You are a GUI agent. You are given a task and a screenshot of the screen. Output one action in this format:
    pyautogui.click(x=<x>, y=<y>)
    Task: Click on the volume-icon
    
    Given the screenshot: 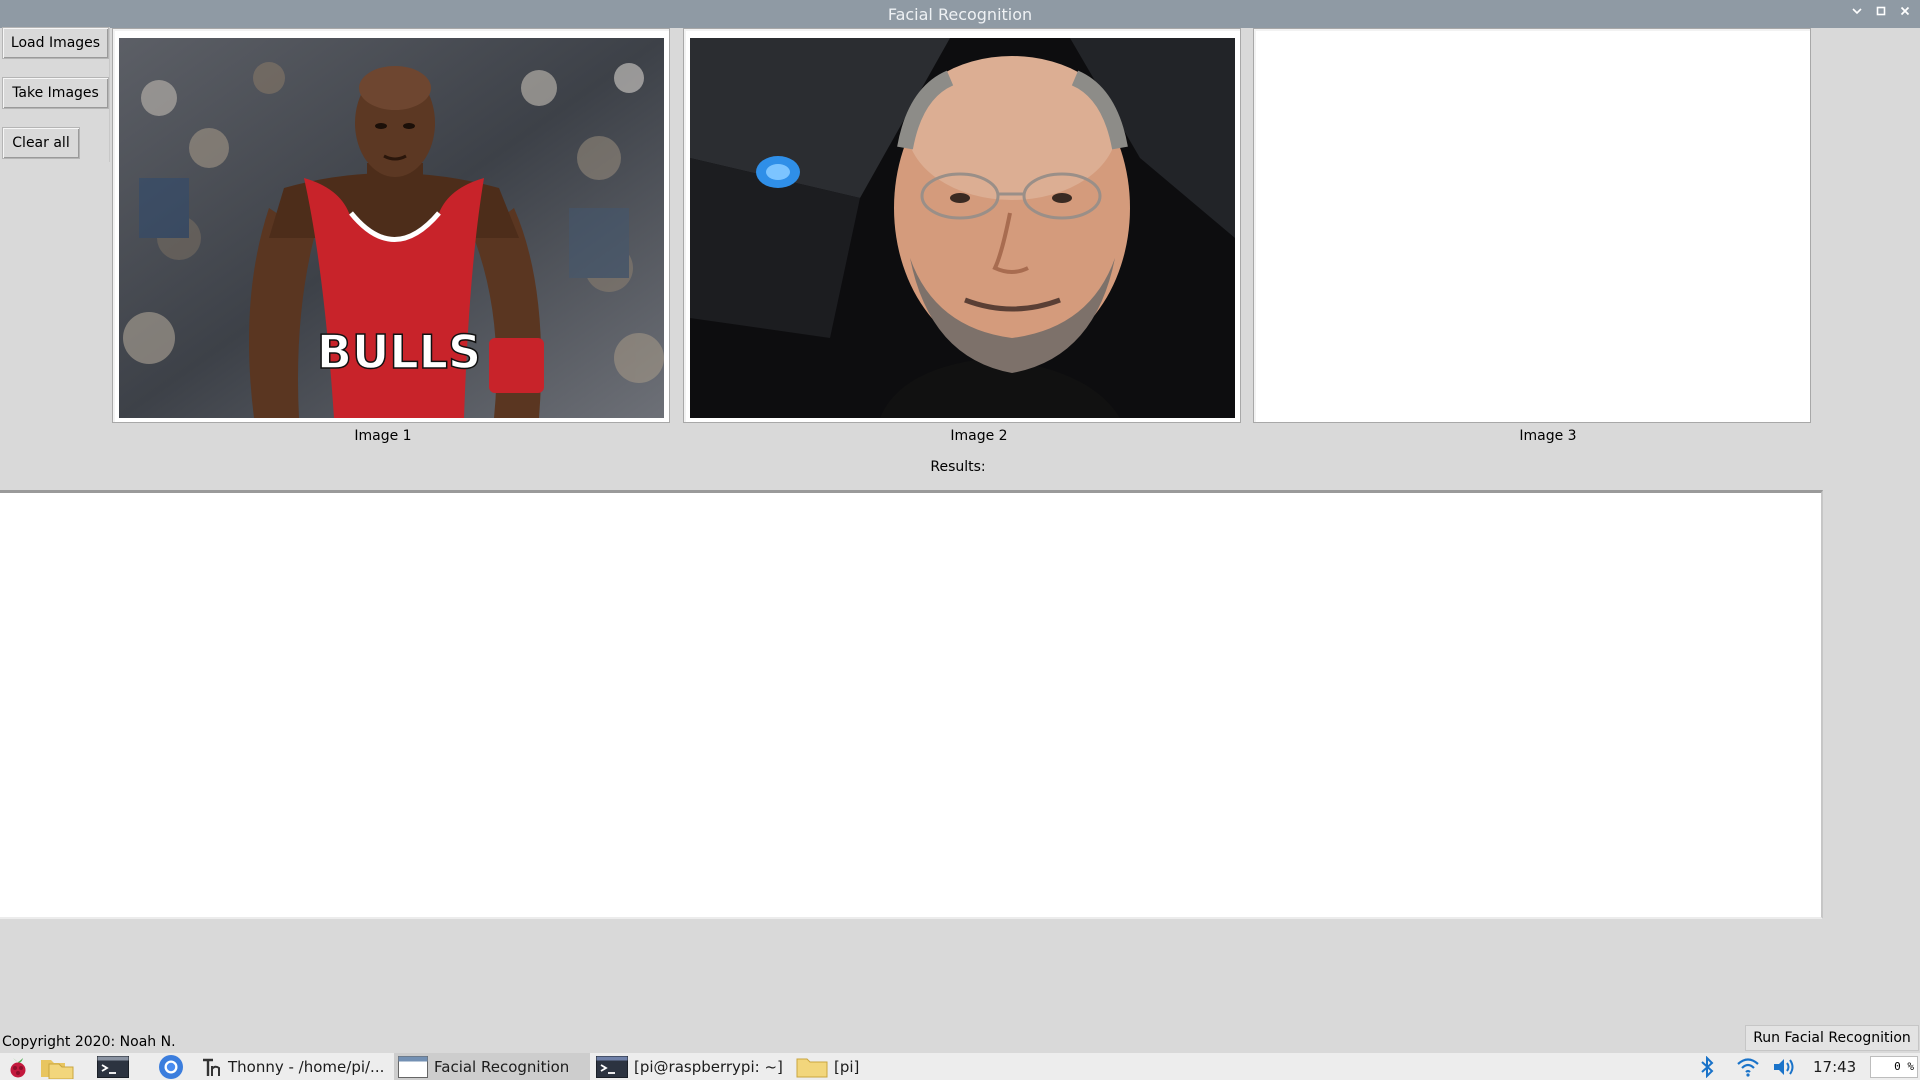 What is the action you would take?
    pyautogui.click(x=1785, y=1066)
    